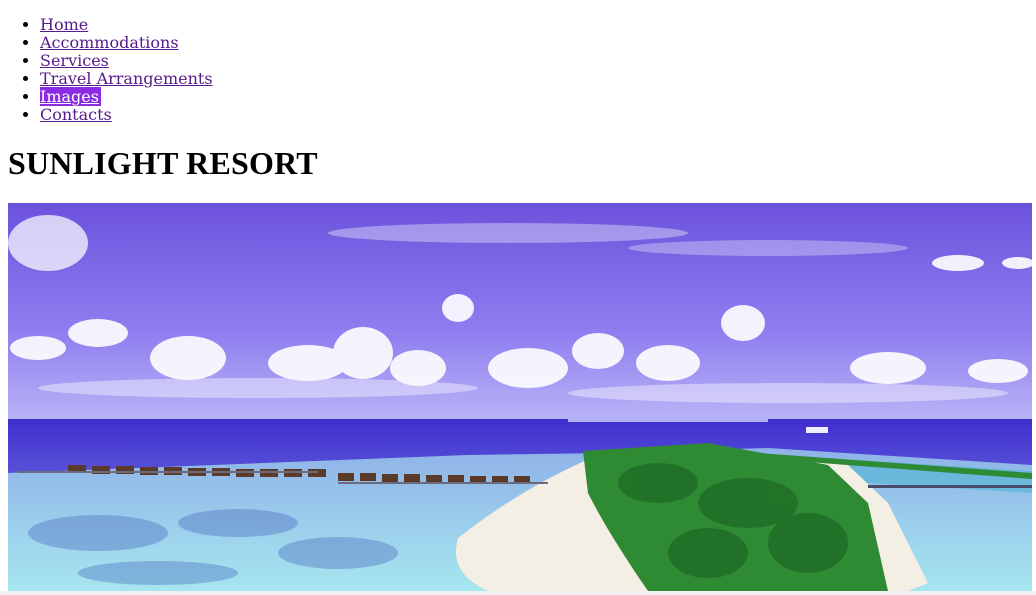 This screenshot has width=1036, height=595. What do you see at coordinates (538, 43) in the screenshot?
I see `nav-item-accommodations: Accommodations` at bounding box center [538, 43].